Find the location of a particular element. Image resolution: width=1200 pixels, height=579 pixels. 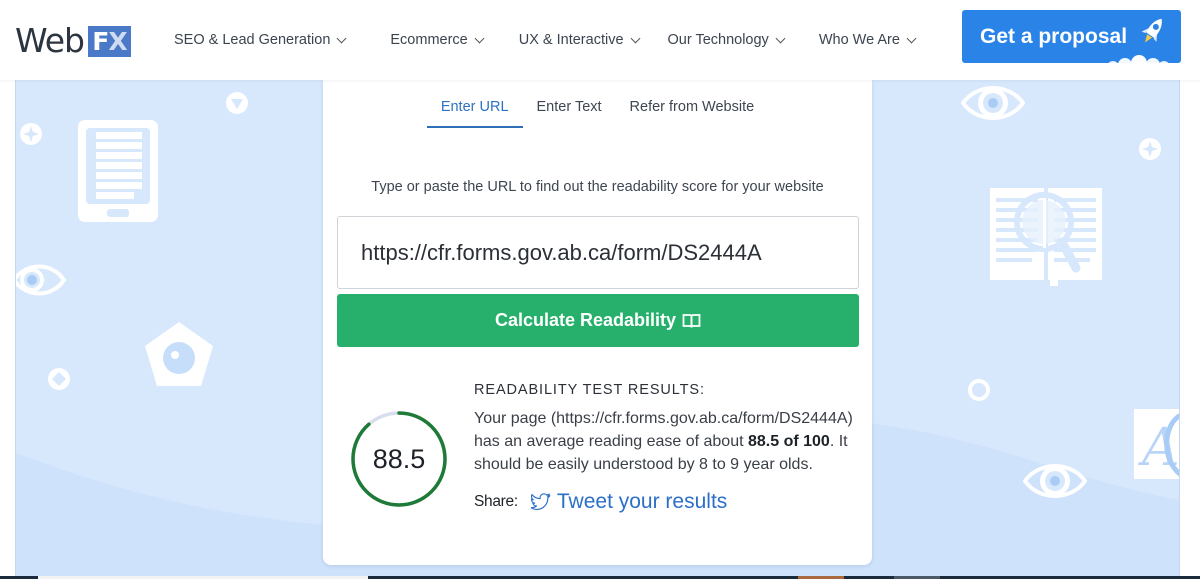

input-mode-tabs: Enter URL Enter Text Refer from Website is located at coordinates (597, 104).